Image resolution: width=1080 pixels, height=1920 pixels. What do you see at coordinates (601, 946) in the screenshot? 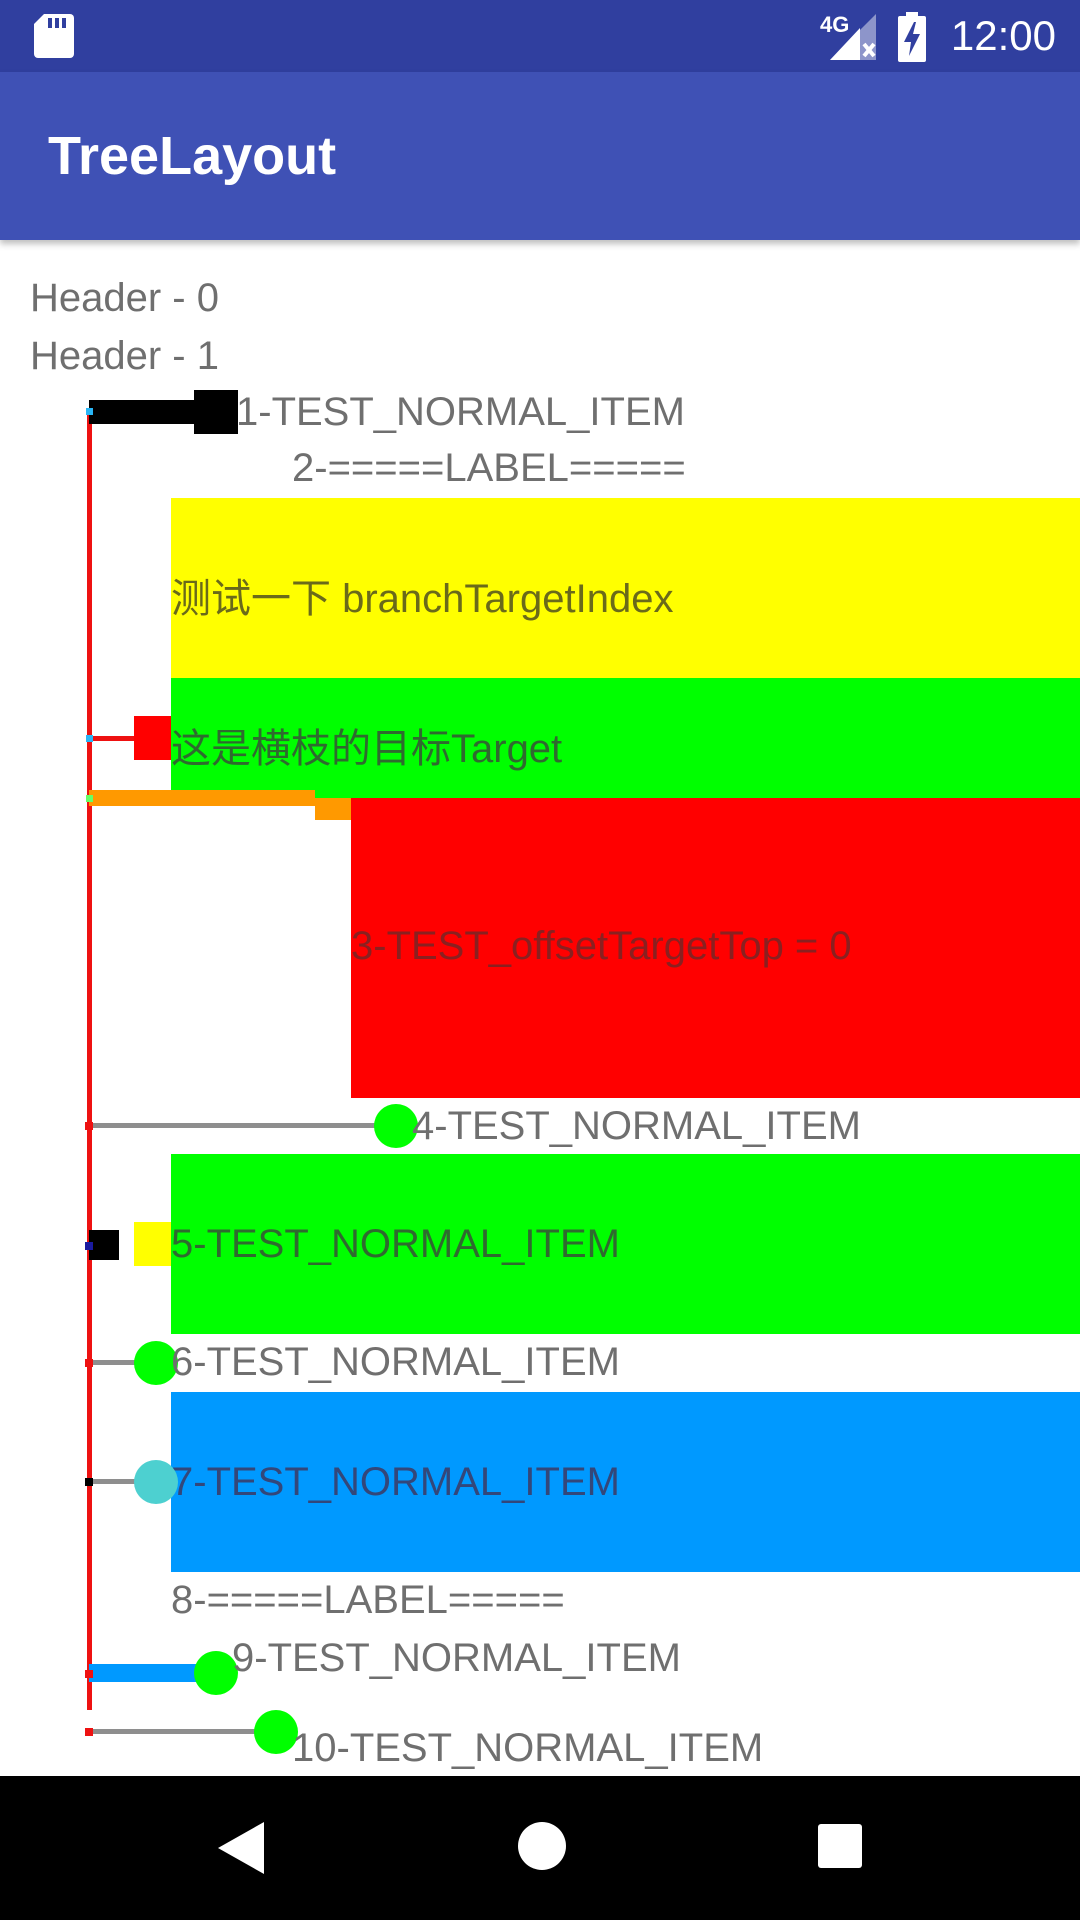
I see `list-item-3: 3-TEST_offsetTargetTop = 0` at bounding box center [601, 946].